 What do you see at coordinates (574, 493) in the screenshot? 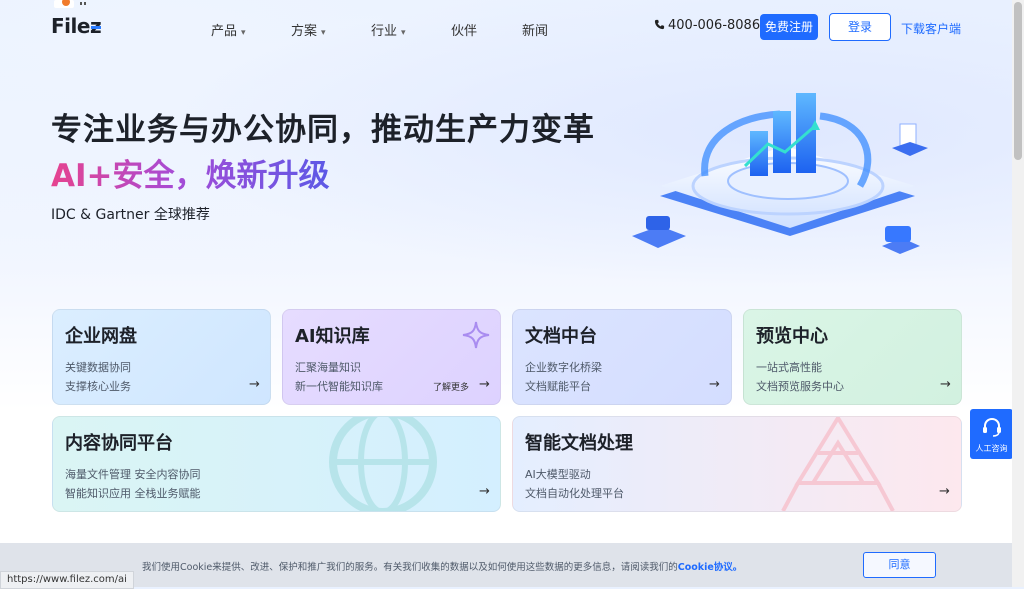
I see `card-line2: 文档自动化处理平台` at bounding box center [574, 493].